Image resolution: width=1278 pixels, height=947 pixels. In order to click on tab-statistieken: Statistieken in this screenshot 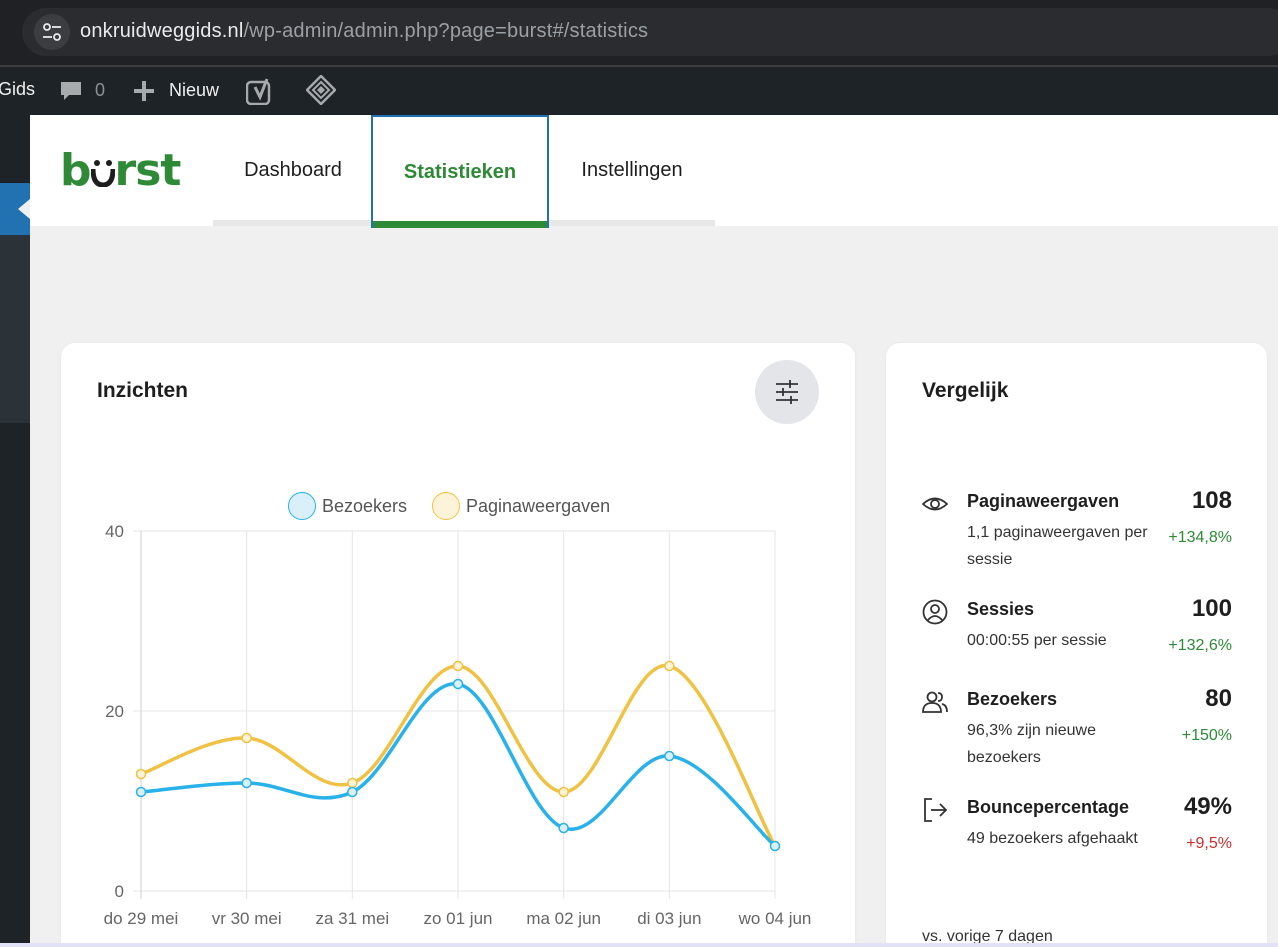, I will do `click(460, 171)`.